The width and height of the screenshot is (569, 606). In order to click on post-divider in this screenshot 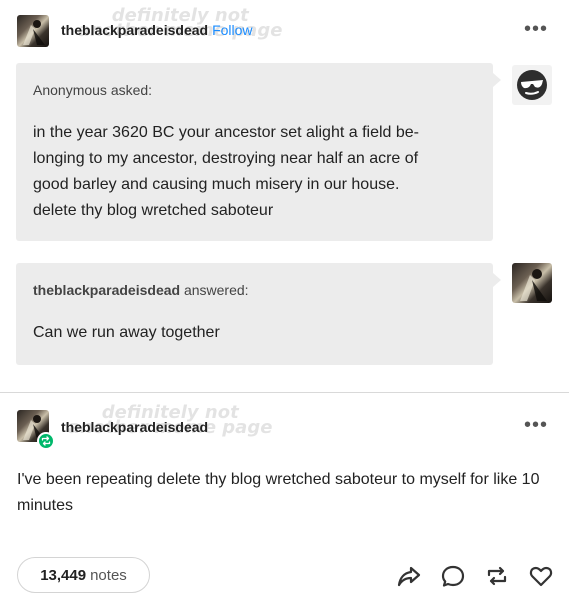, I will do `click(284, 392)`.